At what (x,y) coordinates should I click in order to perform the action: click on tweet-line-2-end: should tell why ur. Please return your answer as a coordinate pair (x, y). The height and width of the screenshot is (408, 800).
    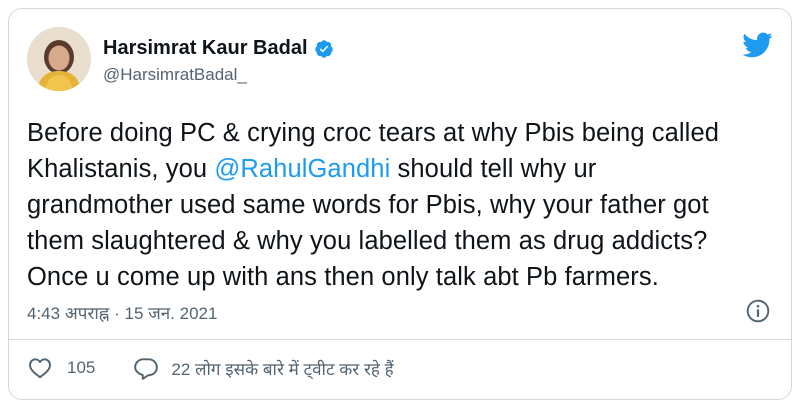
    Looking at the image, I should click on (493, 169).